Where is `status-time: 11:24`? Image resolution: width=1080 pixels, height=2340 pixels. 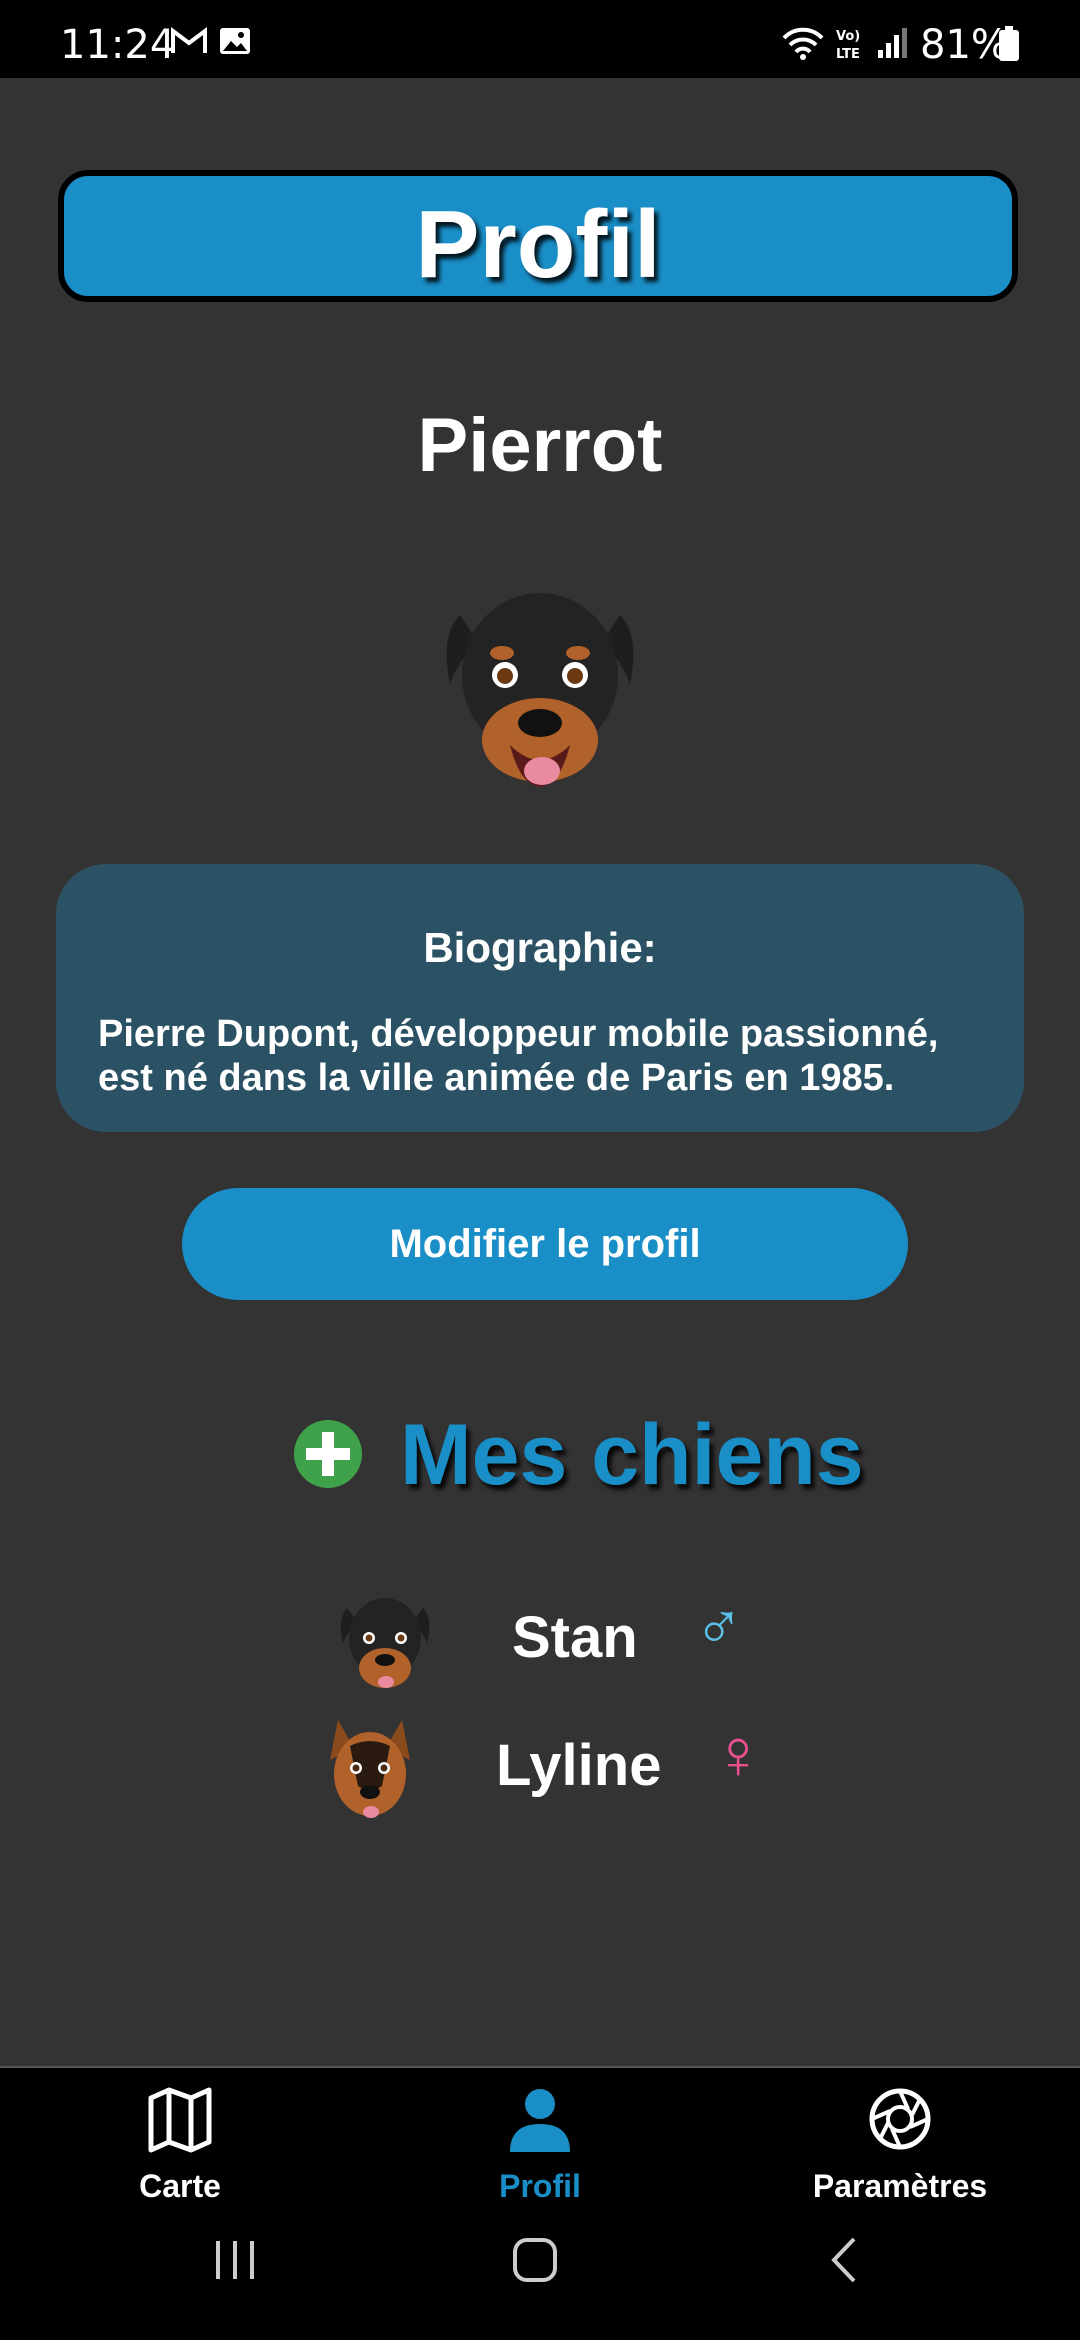
status-time: 11:24 is located at coordinates (118, 45).